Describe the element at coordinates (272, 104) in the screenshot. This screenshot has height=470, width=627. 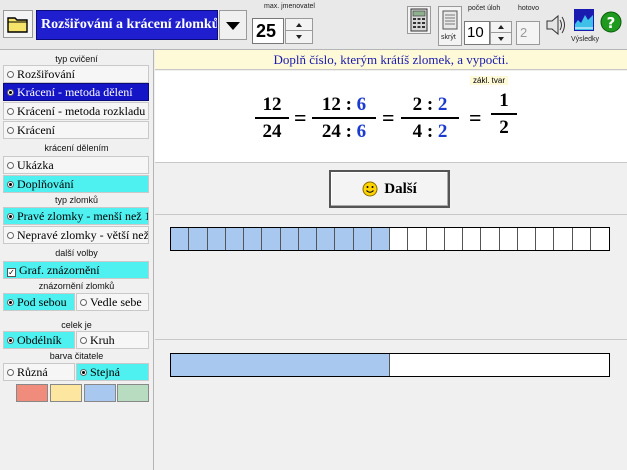
I see `numerator: 12` at that location.